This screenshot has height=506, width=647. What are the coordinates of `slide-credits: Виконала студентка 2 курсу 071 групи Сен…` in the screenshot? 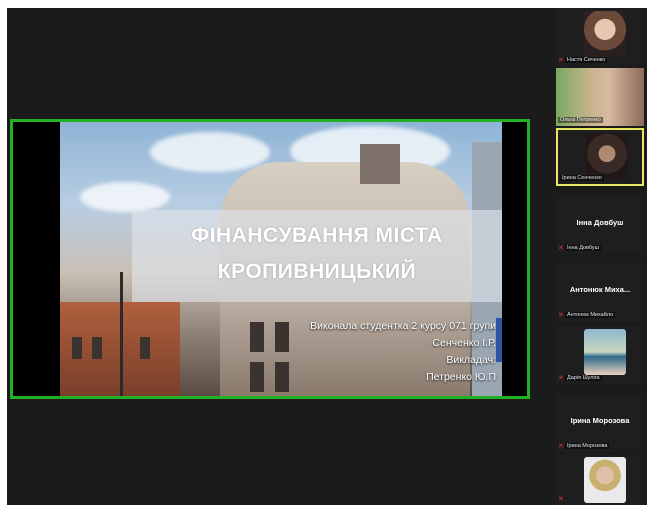 It's located at (403, 352).